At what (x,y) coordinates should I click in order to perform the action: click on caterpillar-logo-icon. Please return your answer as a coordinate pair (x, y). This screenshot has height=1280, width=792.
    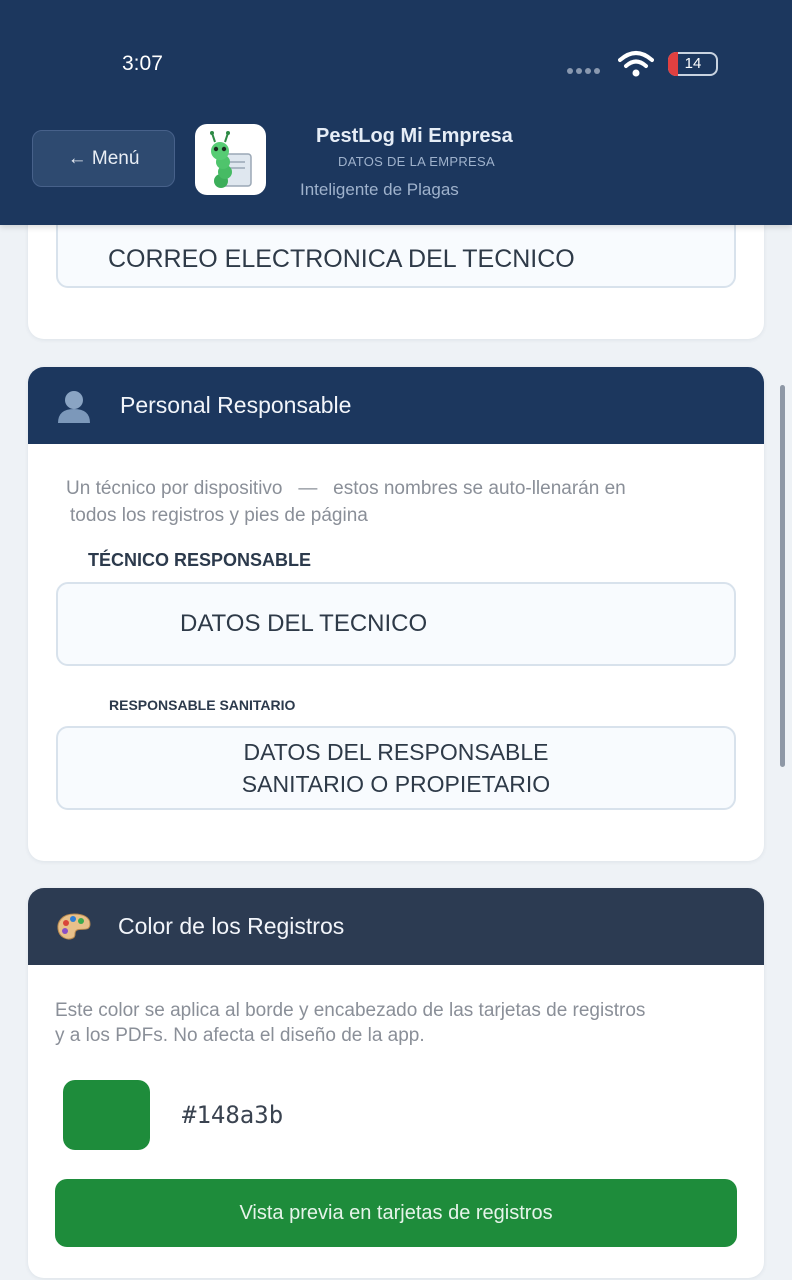
    Looking at the image, I should click on (231, 159).